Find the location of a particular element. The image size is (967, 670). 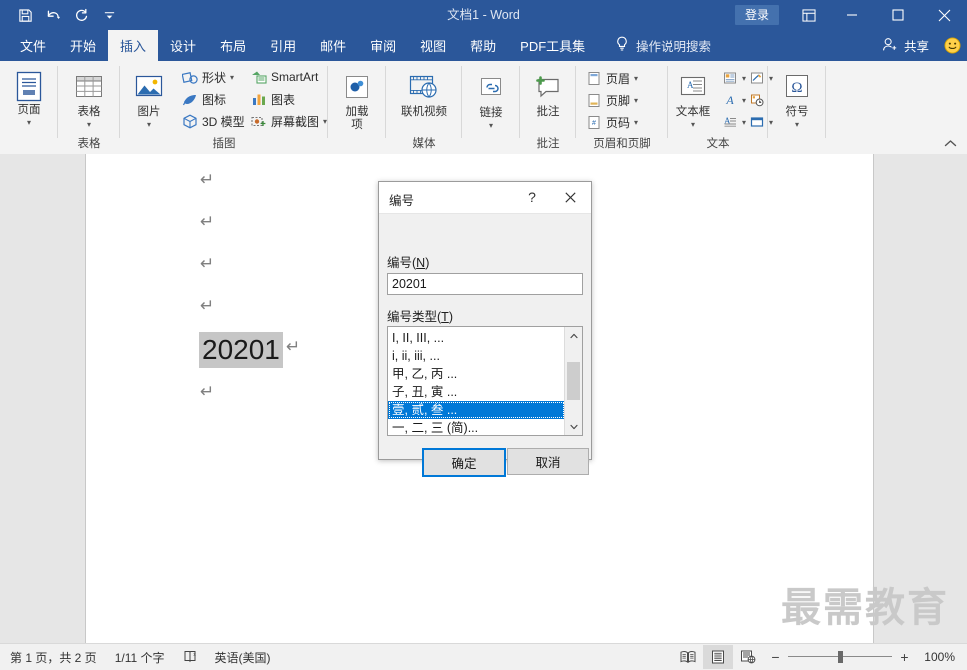

zoom-slider is located at coordinates (840, 657).